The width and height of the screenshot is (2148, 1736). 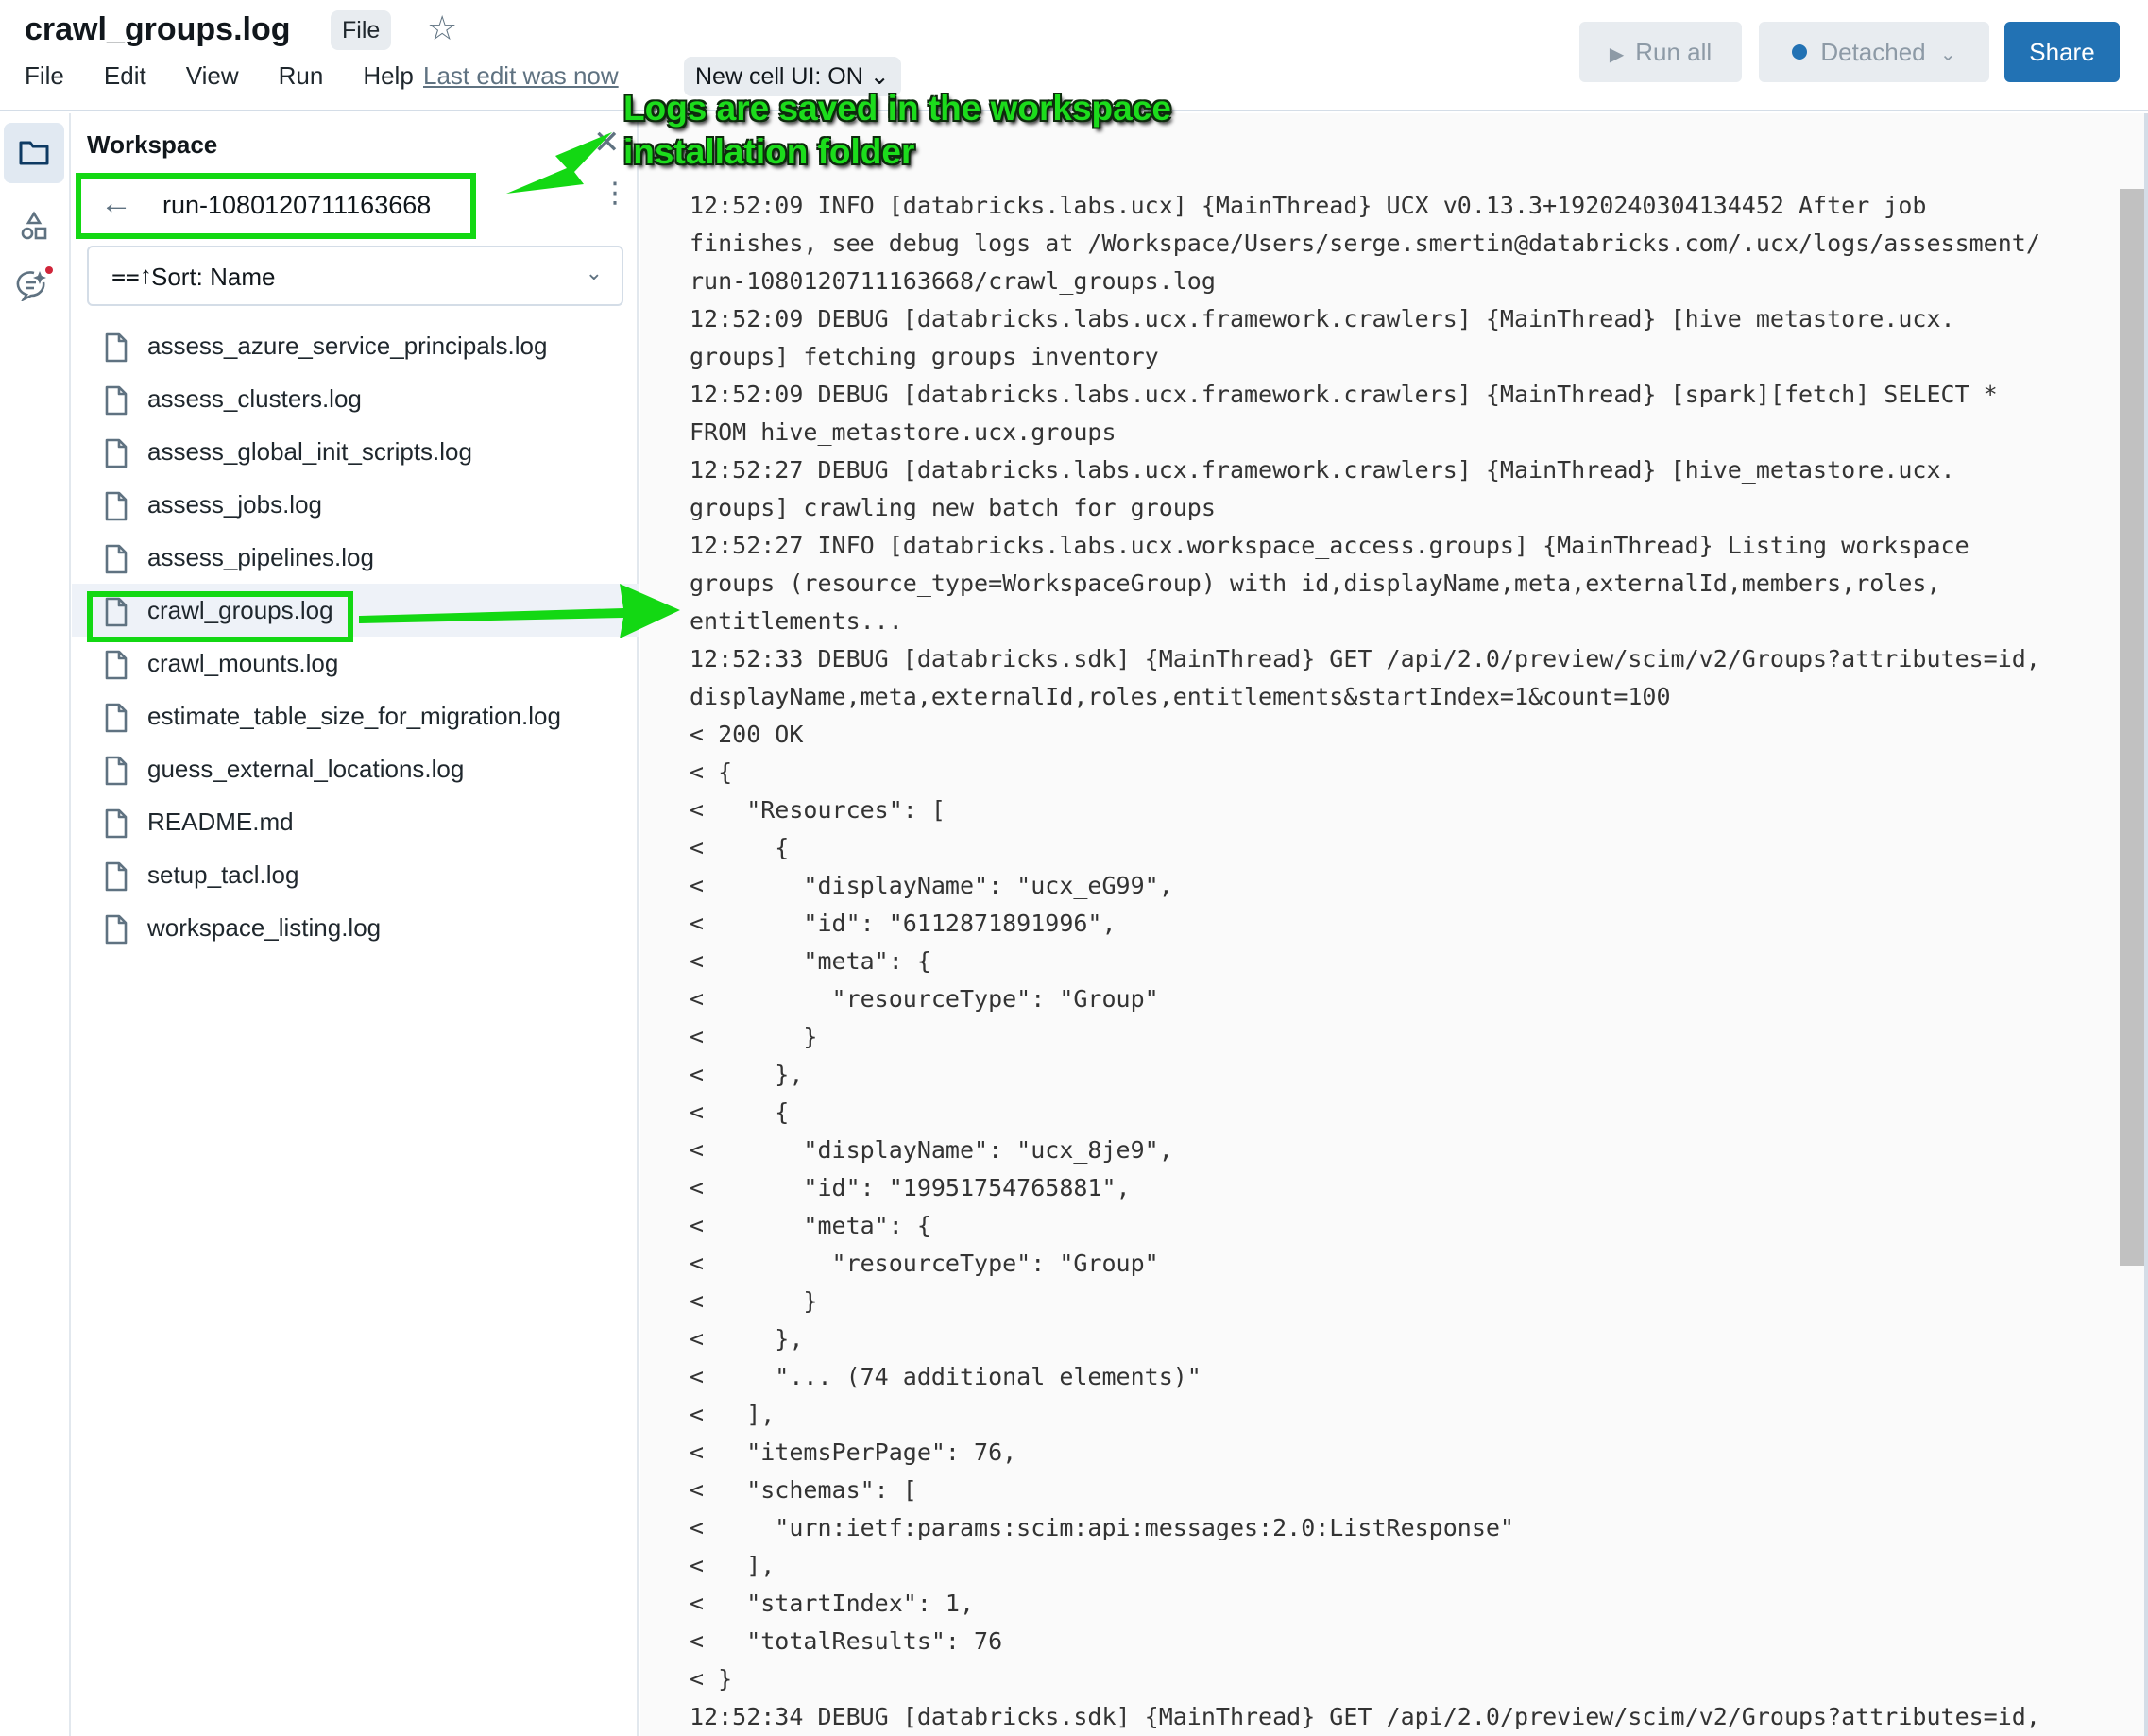 What do you see at coordinates (931, 1150) in the screenshot?
I see `log-line: < "displayName": "ucx_8je9",` at bounding box center [931, 1150].